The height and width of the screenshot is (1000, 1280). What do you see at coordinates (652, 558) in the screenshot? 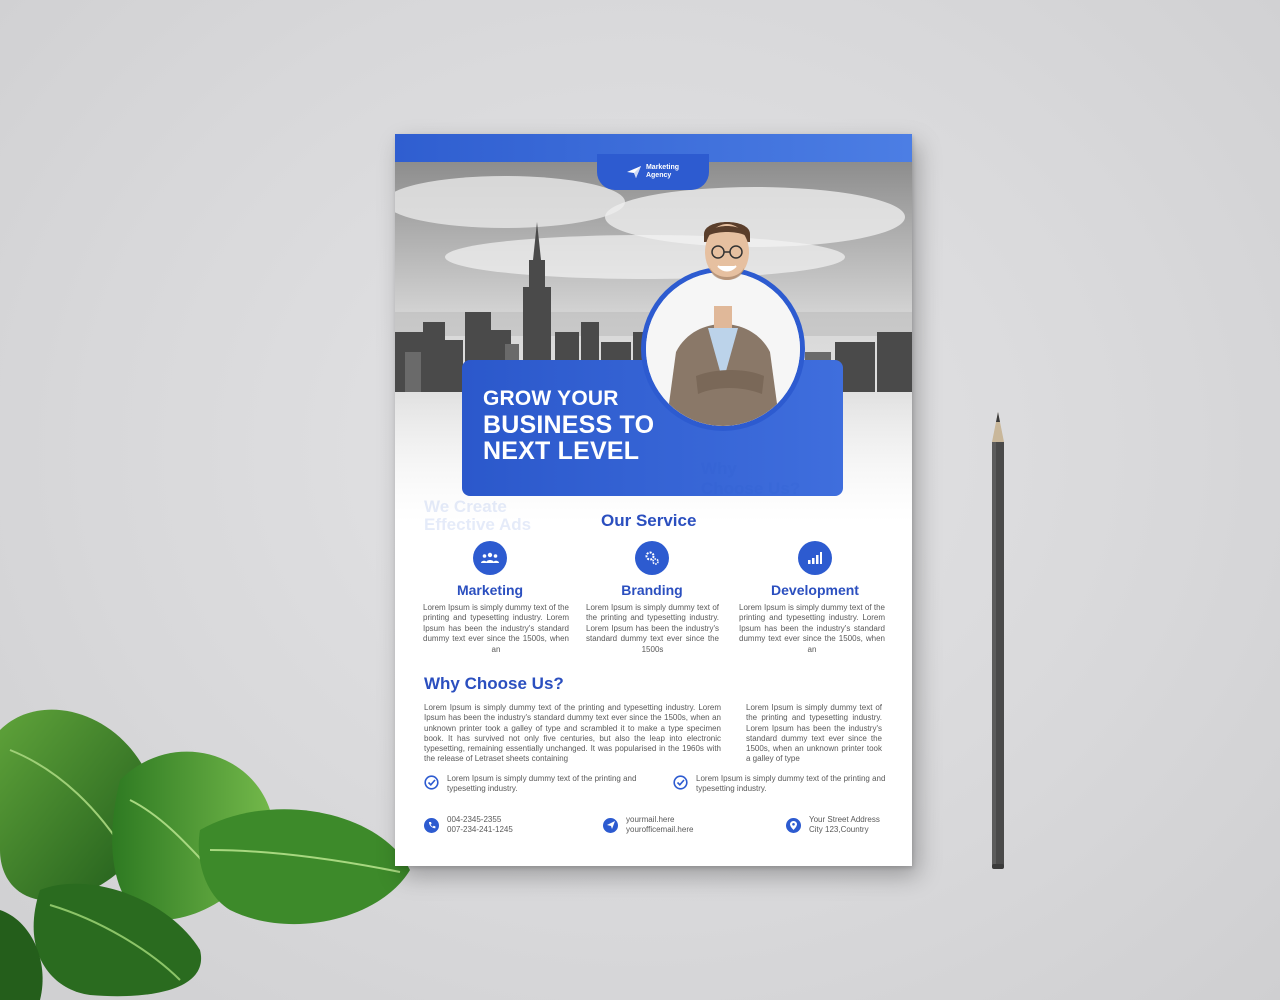
I see `gears-icon` at bounding box center [652, 558].